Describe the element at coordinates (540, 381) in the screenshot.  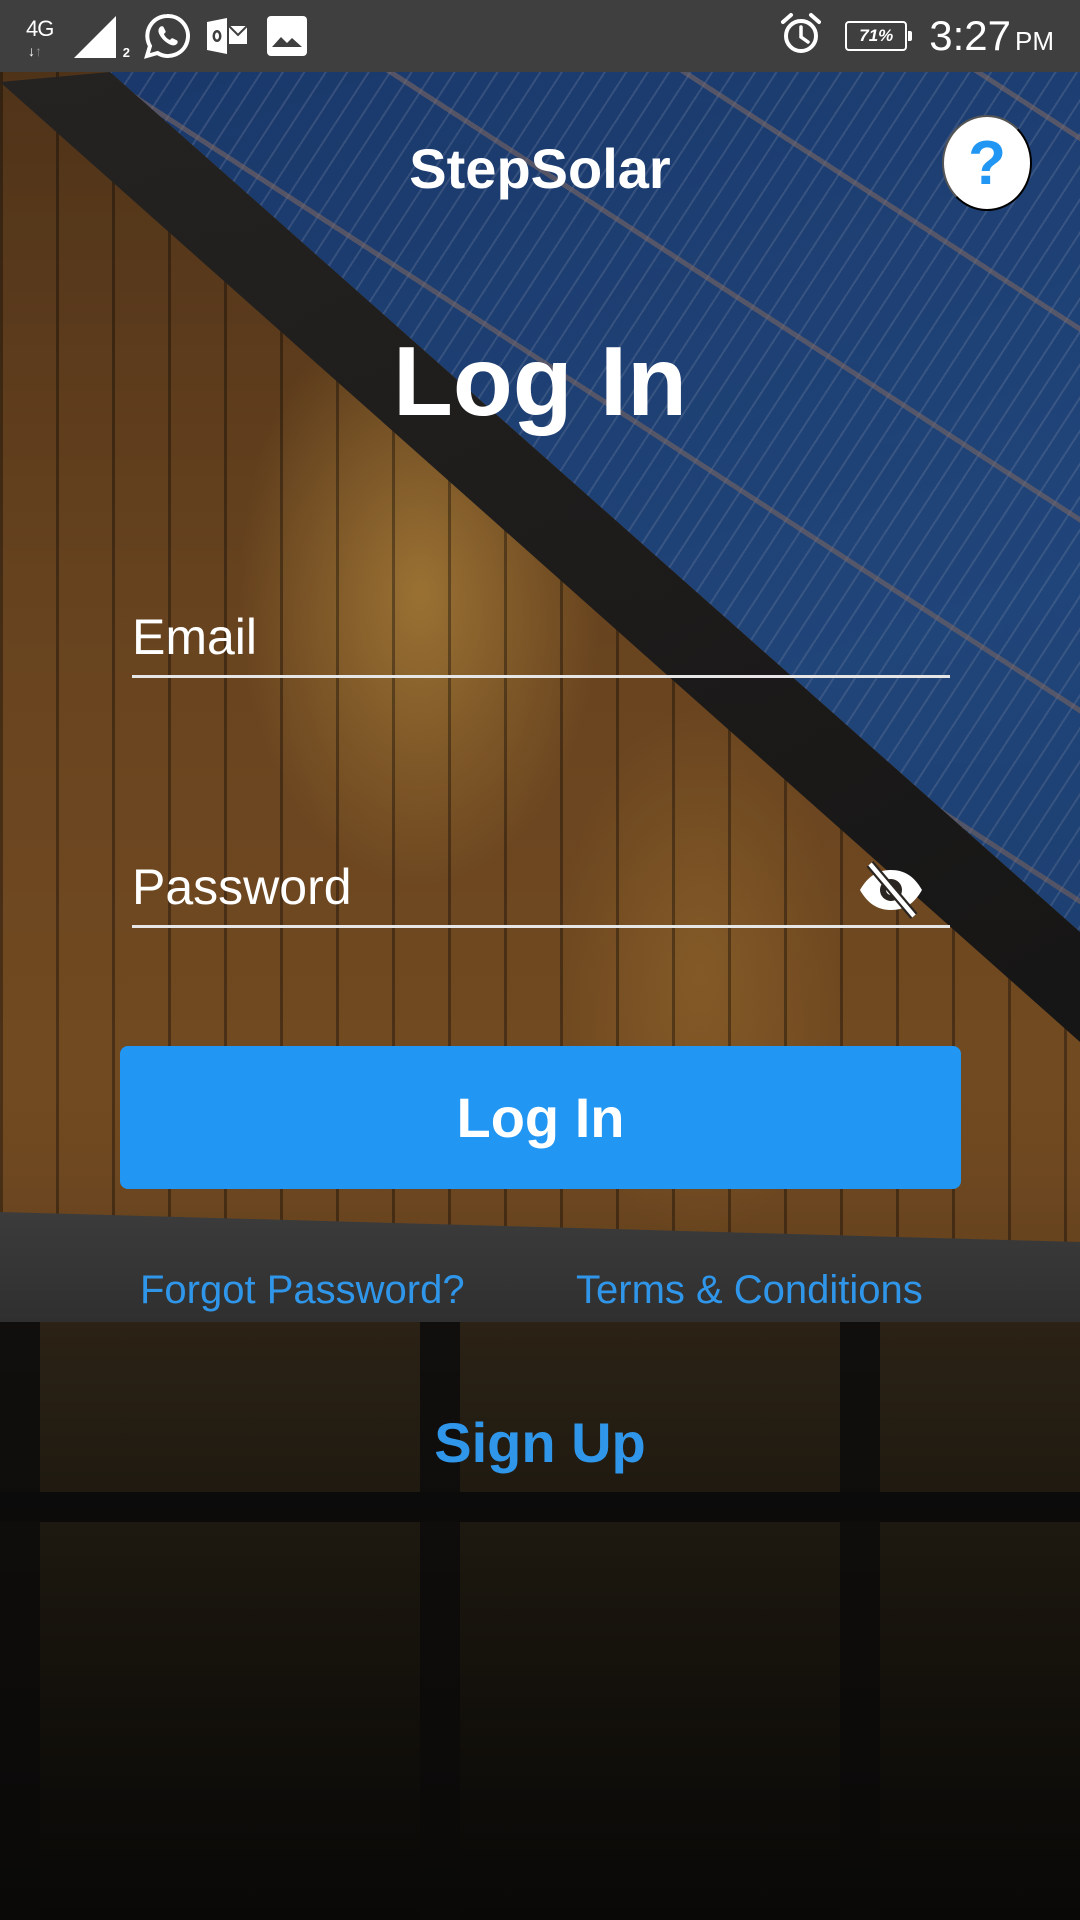
I see `page-title: Log In` at that location.